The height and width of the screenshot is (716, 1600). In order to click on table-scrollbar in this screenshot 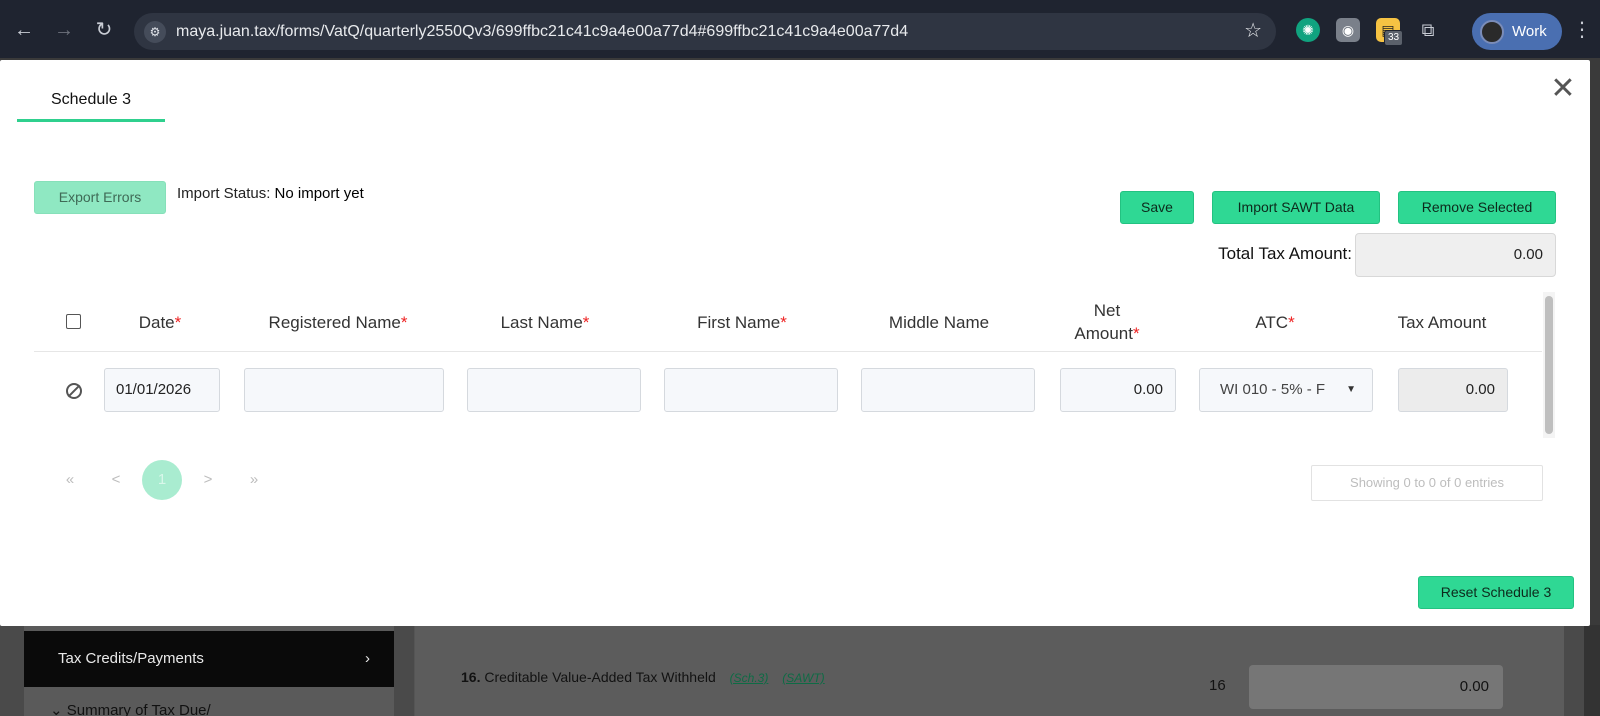, I will do `click(1549, 365)`.